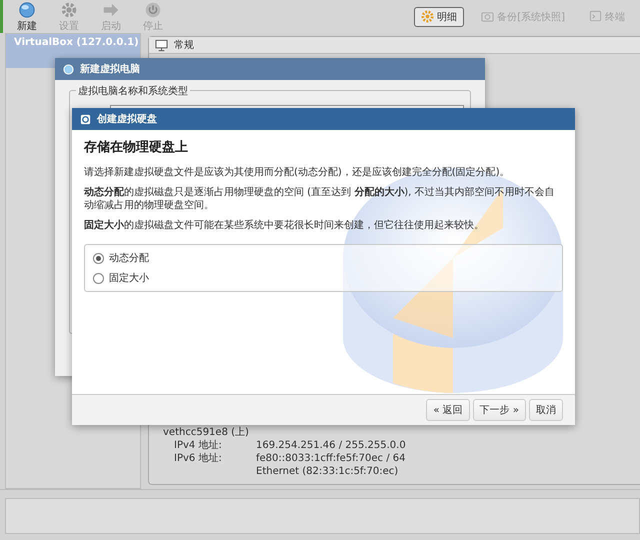 The width and height of the screenshot is (640, 540). I want to click on disk-icon, so click(85, 119).